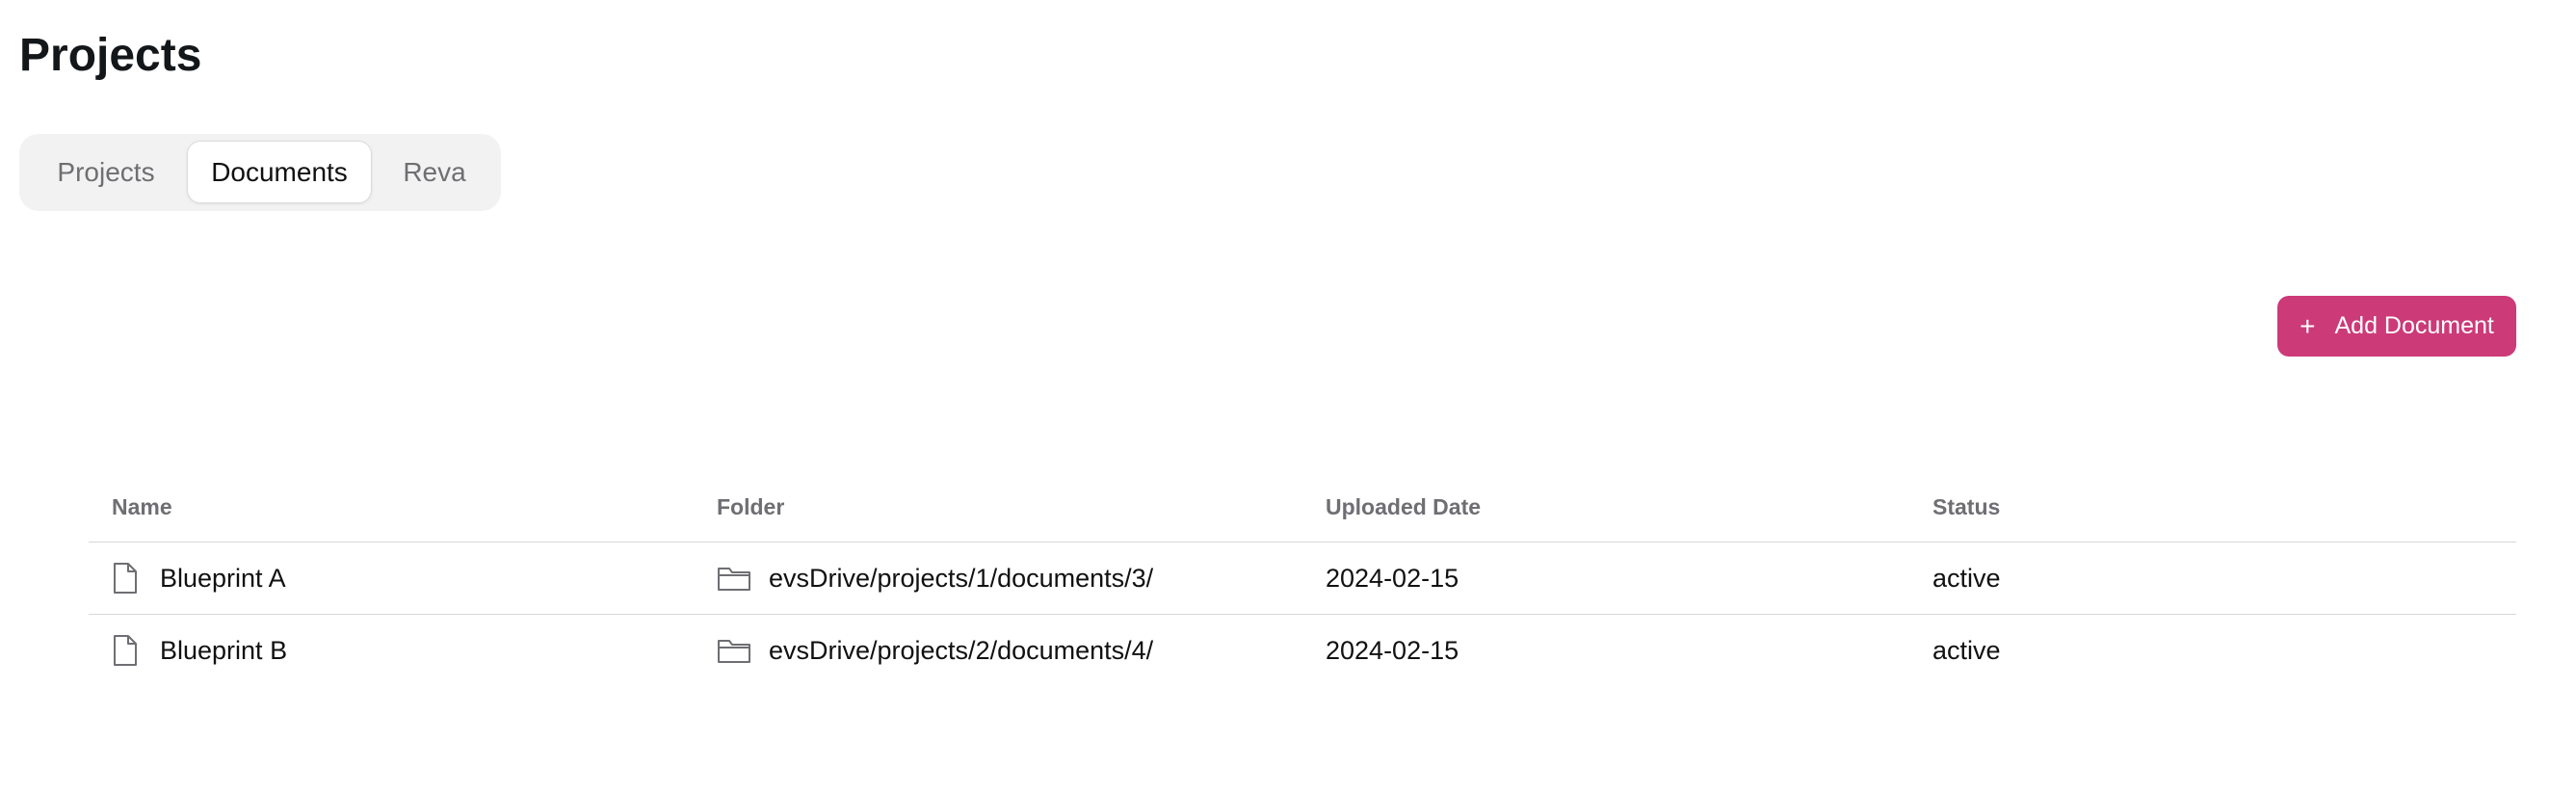 This screenshot has height=794, width=2576. Describe the element at coordinates (434, 172) in the screenshot. I see `tab-reva: Reva` at that location.